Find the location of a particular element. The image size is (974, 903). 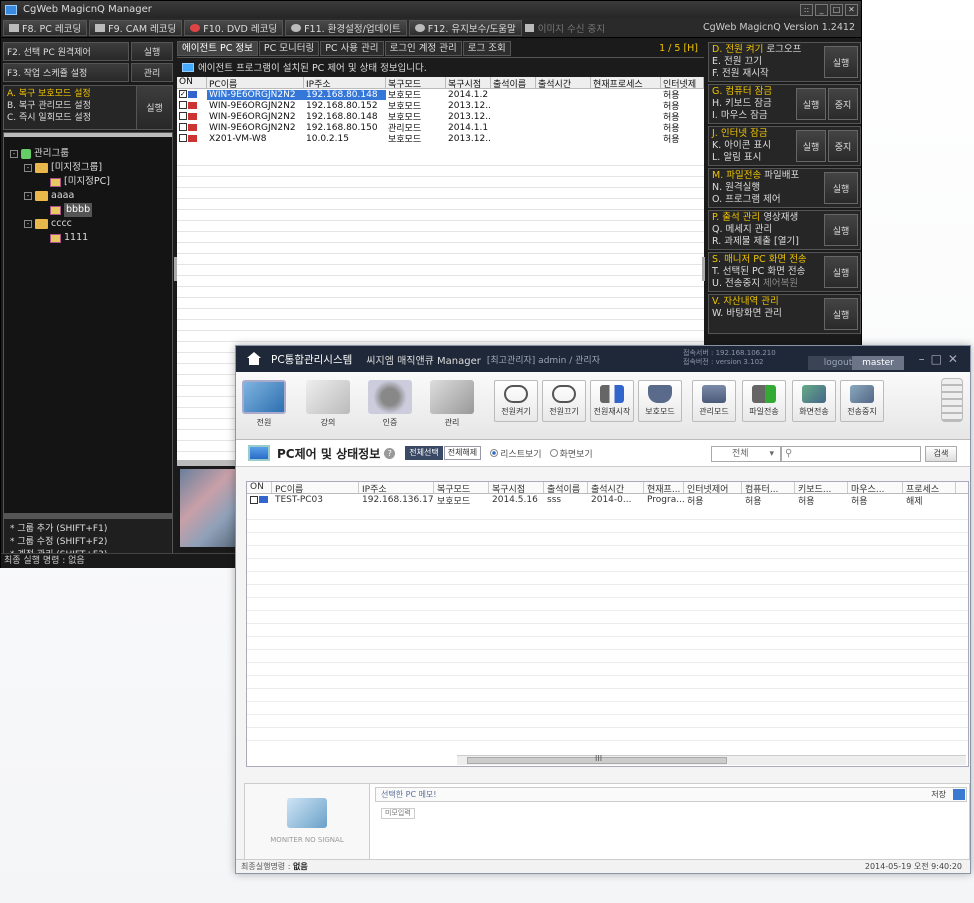

cmd-stop-transfer: U. 전송중지 is located at coordinates (736, 283).